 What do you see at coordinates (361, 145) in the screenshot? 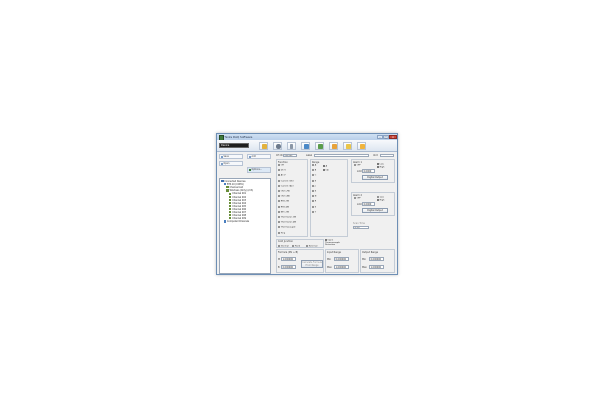
I see `tool-button-help` at bounding box center [361, 145].